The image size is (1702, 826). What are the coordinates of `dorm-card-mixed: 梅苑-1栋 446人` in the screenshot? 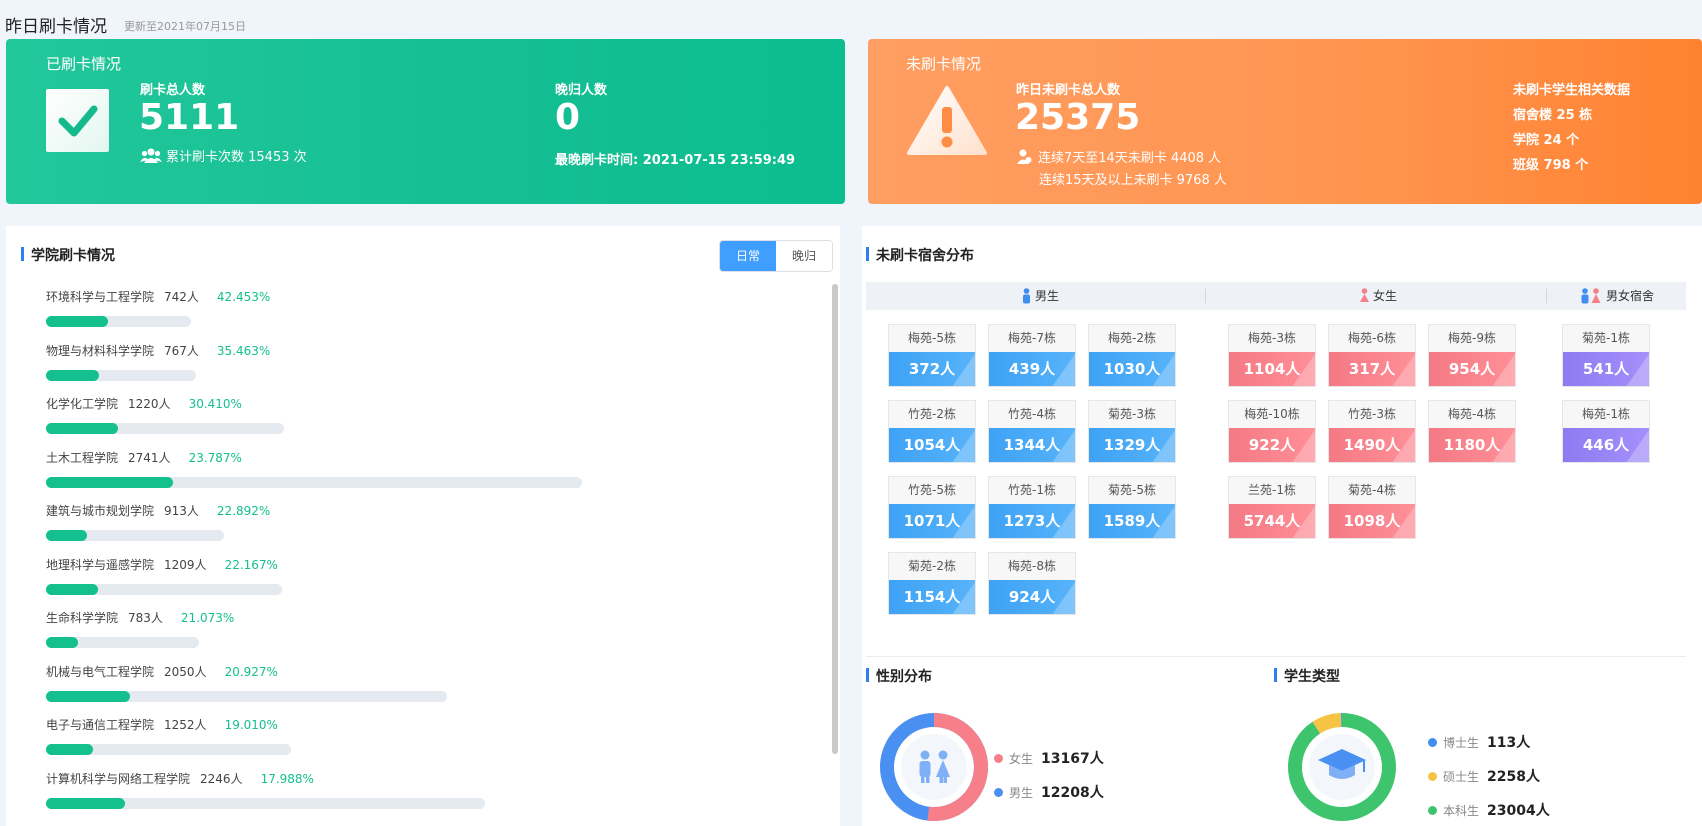 It's located at (1606, 431).